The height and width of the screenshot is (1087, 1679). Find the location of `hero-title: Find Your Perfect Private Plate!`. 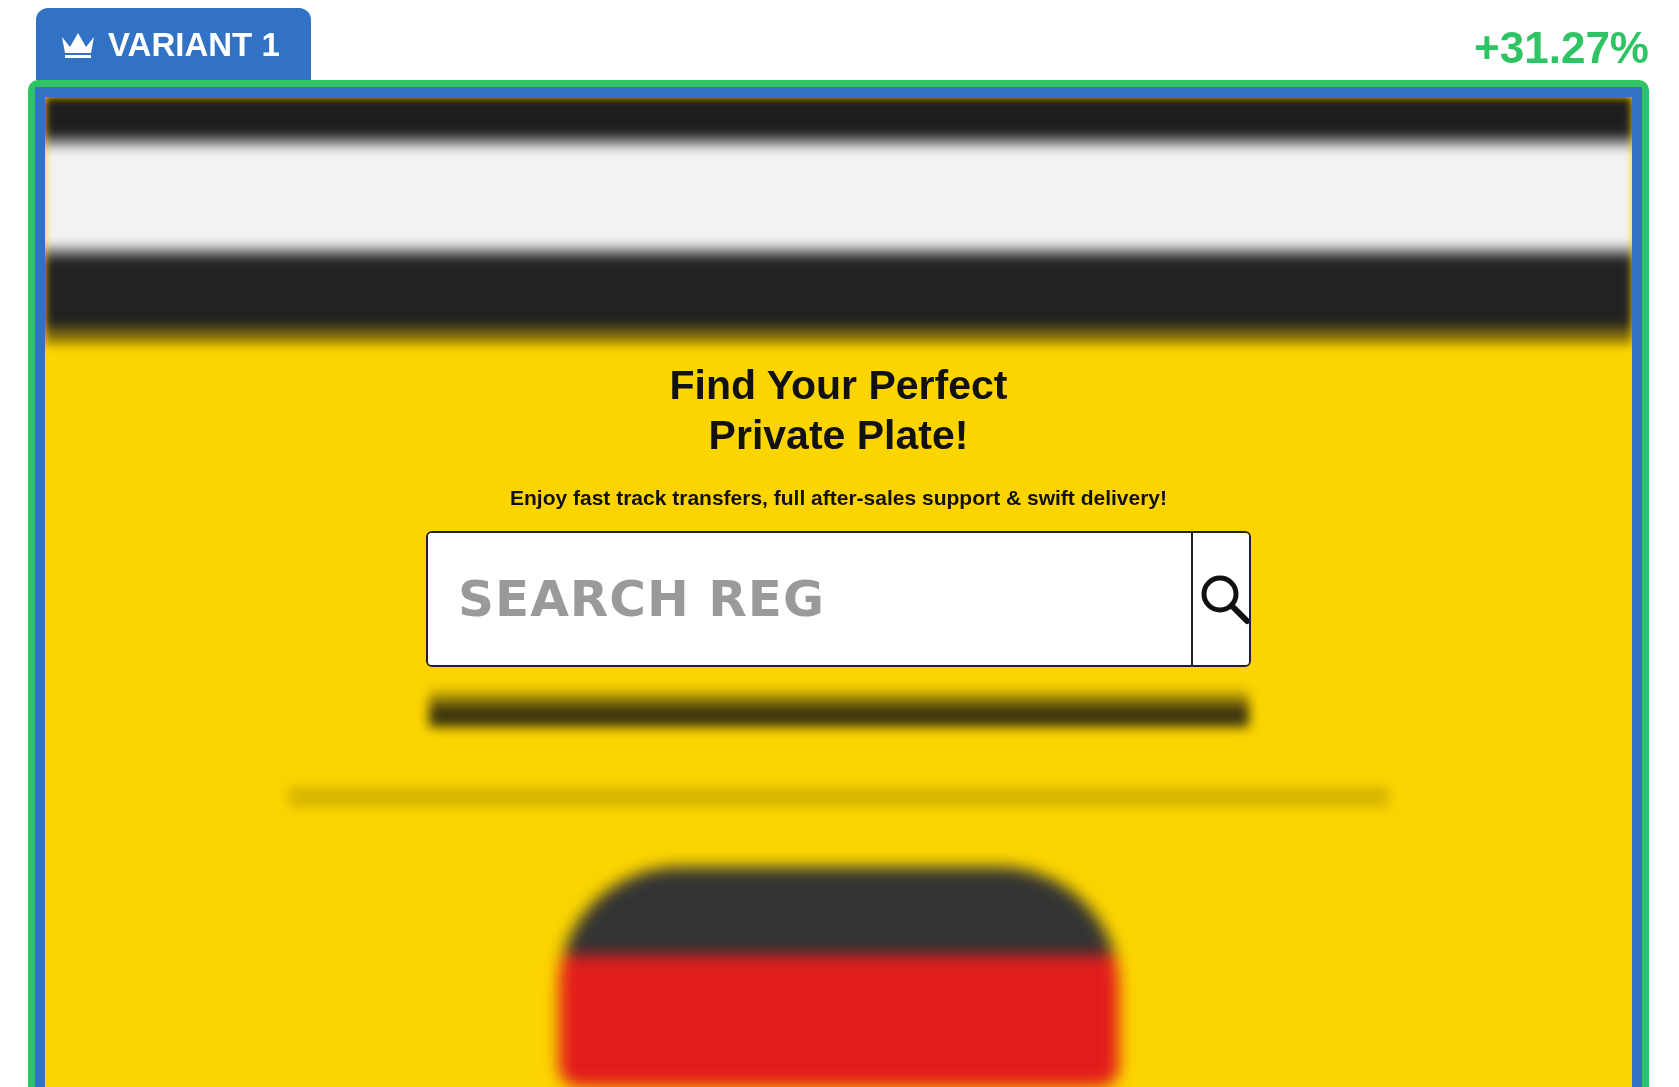

hero-title: Find Your Perfect Private Plate! is located at coordinates (838, 410).